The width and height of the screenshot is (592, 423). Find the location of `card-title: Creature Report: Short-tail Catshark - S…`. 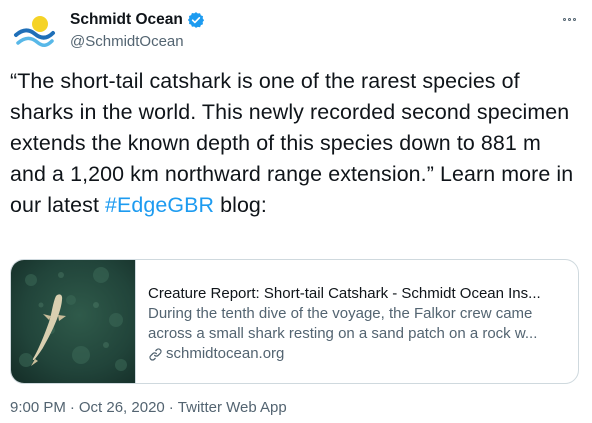

card-title: Creature Report: Short-tail Catshark - S… is located at coordinates (356, 294).